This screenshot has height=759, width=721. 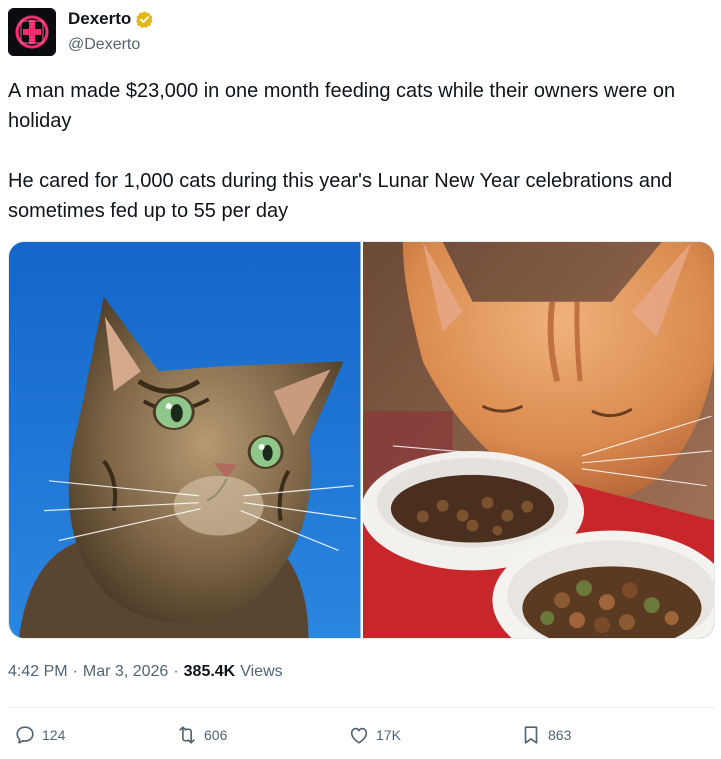 I want to click on views-label: Views, so click(x=261, y=671).